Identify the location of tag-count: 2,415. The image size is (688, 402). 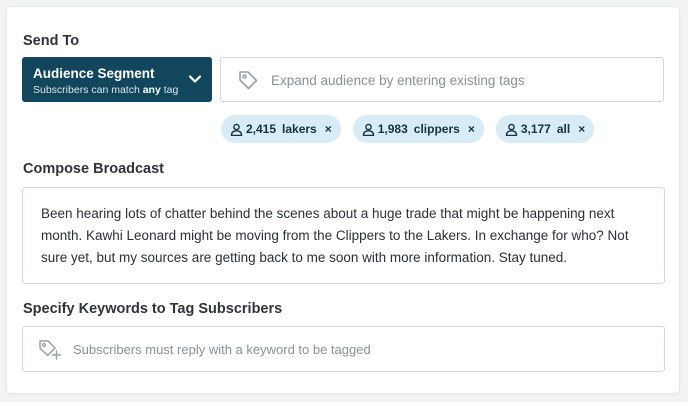
(261, 129).